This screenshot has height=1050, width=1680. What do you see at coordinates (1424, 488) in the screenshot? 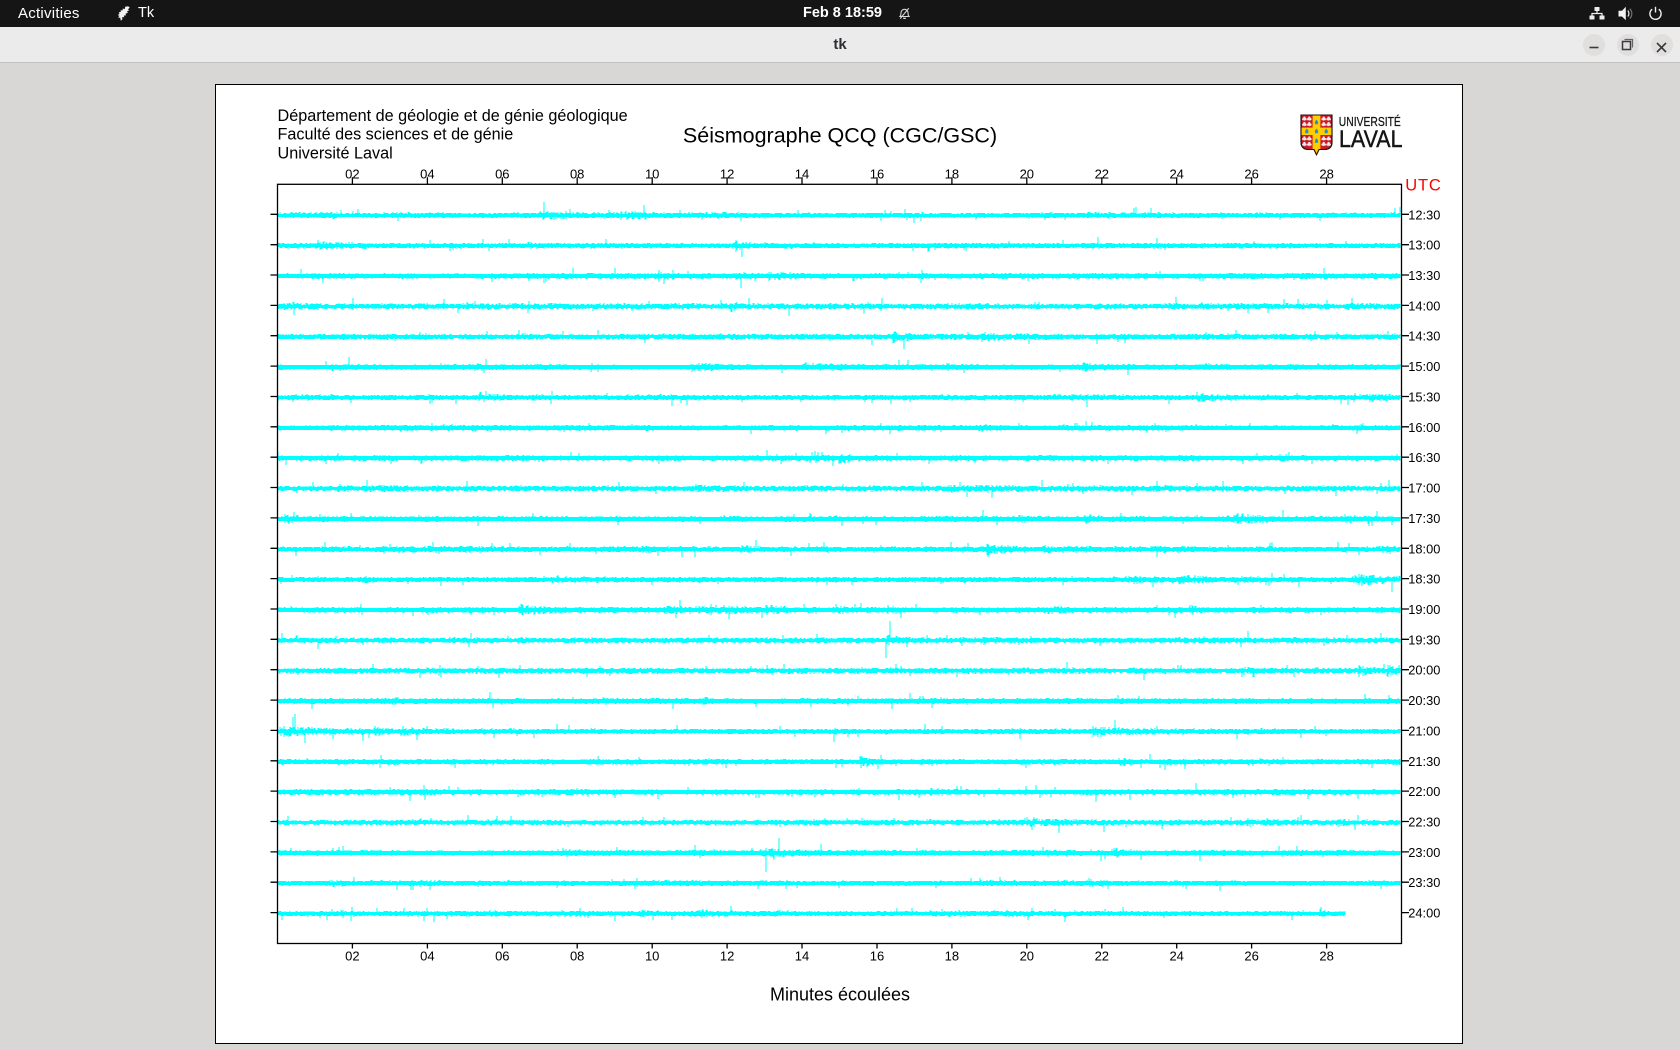
I see `svg-text: 17:00` at bounding box center [1424, 488].